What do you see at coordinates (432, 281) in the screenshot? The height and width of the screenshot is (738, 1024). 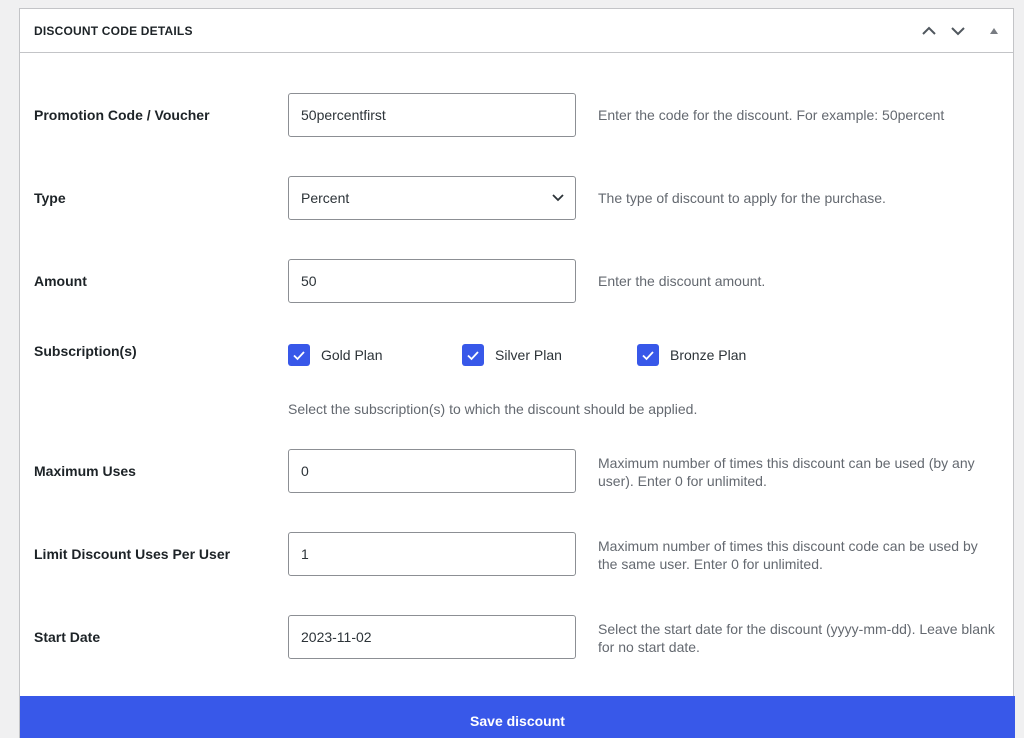 I see `amount-input: 50` at bounding box center [432, 281].